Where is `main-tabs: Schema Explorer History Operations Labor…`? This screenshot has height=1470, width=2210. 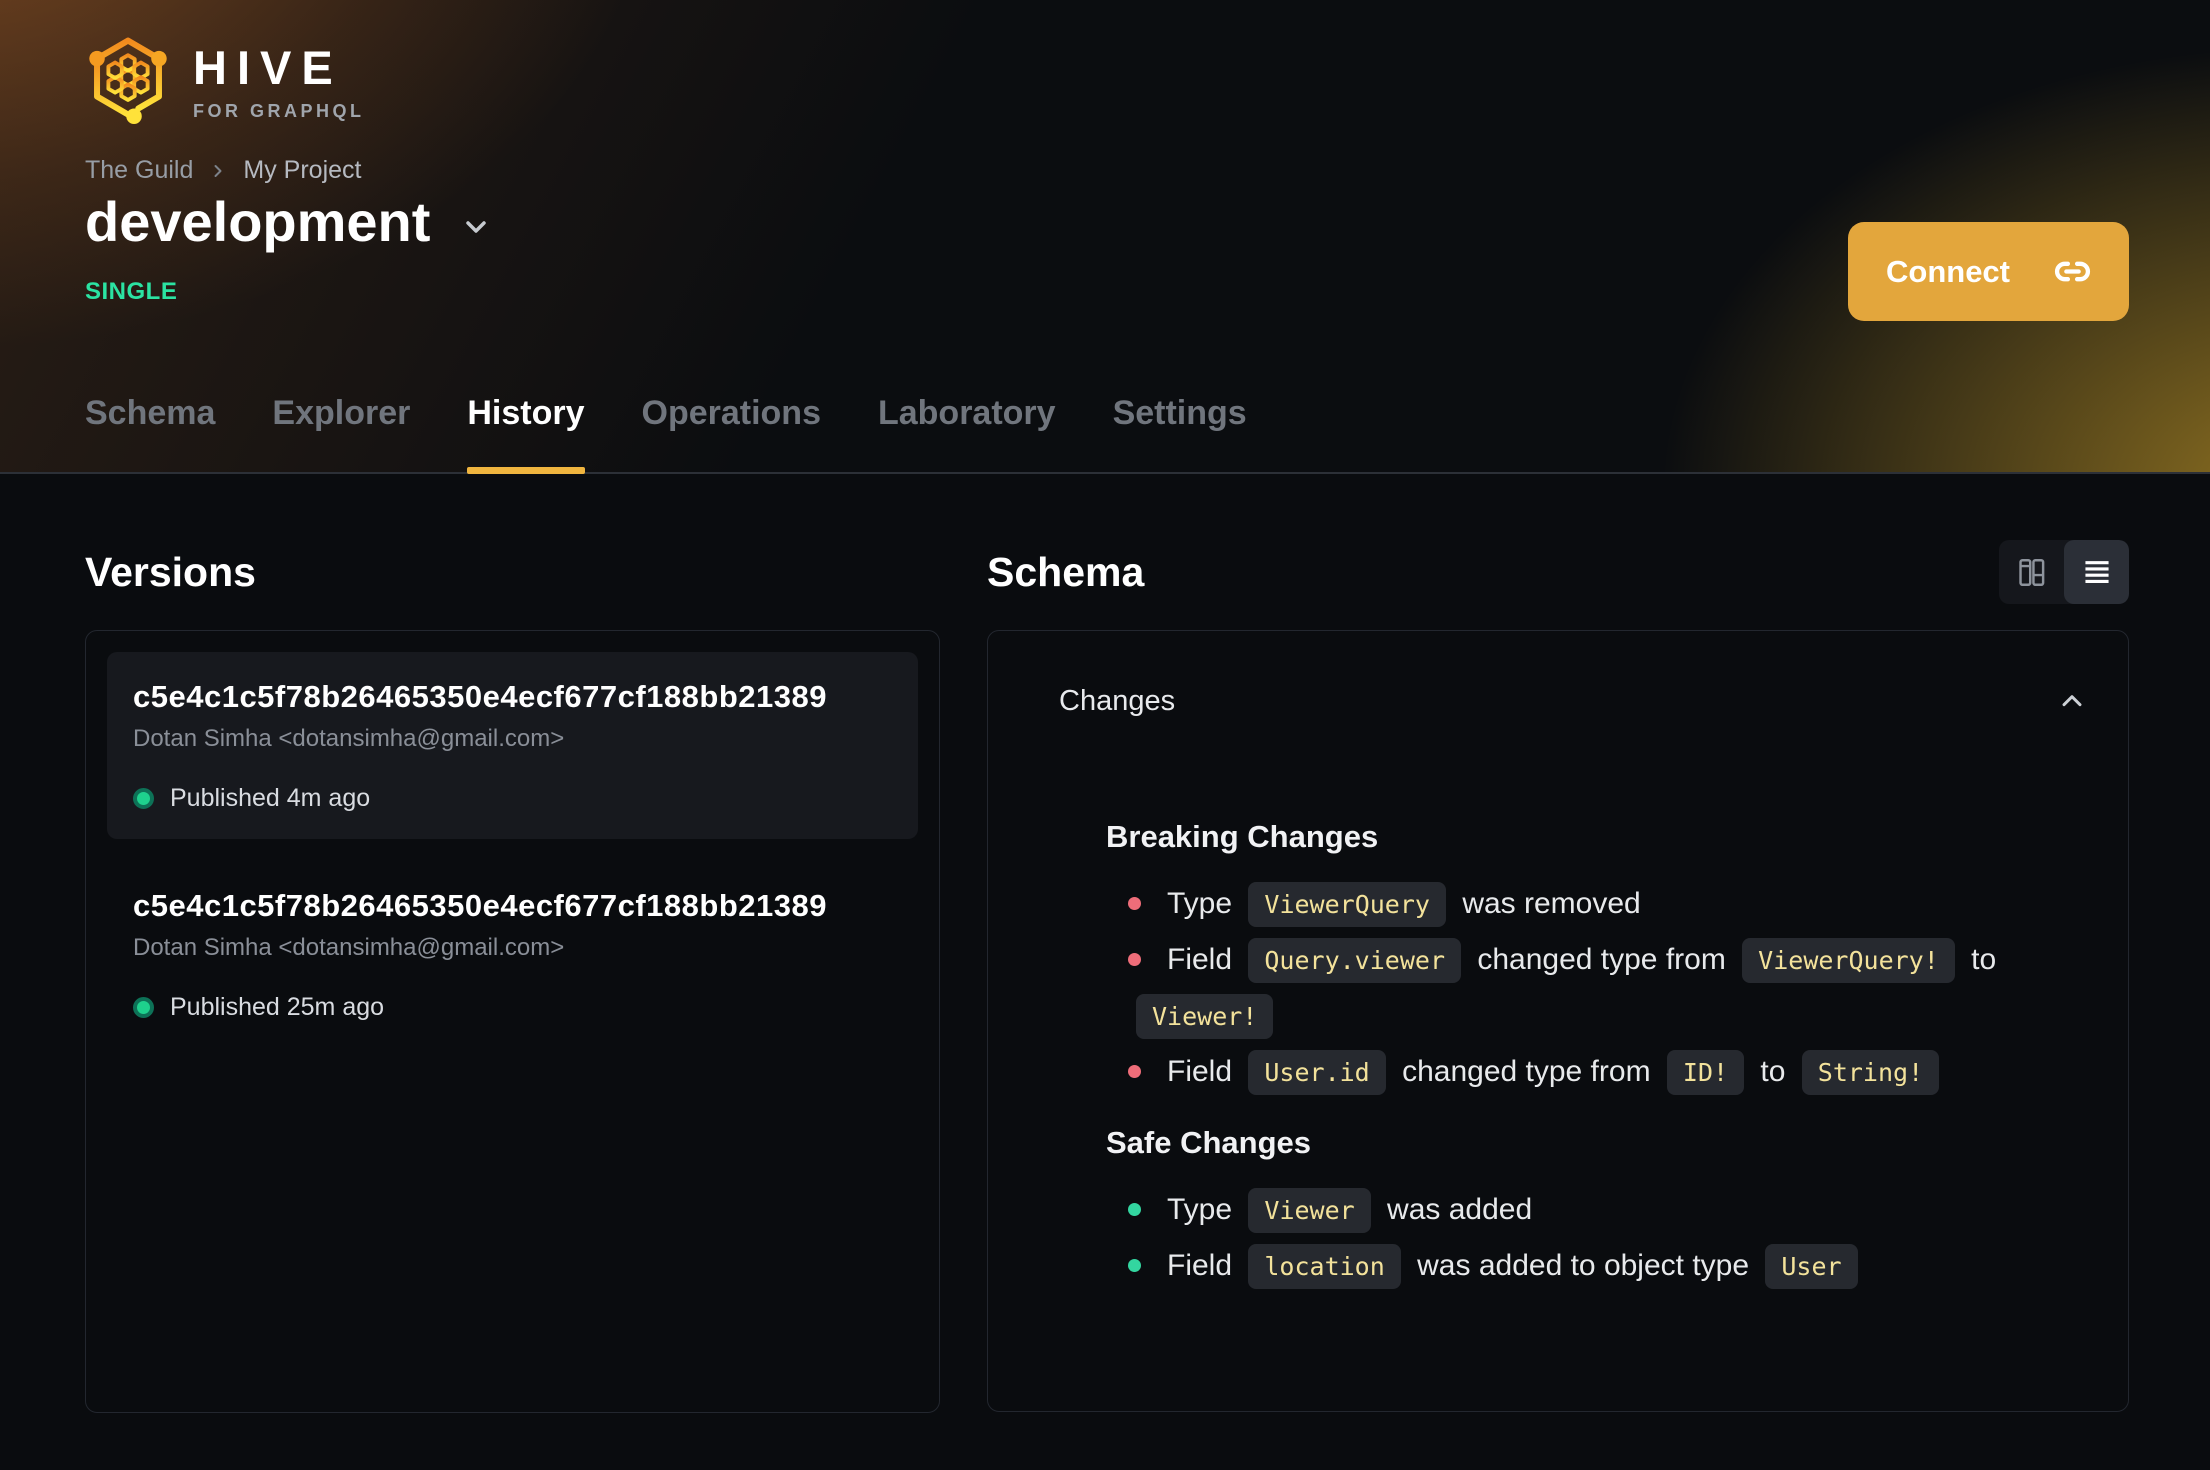 main-tabs: Schema Explorer History Operations Labor… is located at coordinates (666, 434).